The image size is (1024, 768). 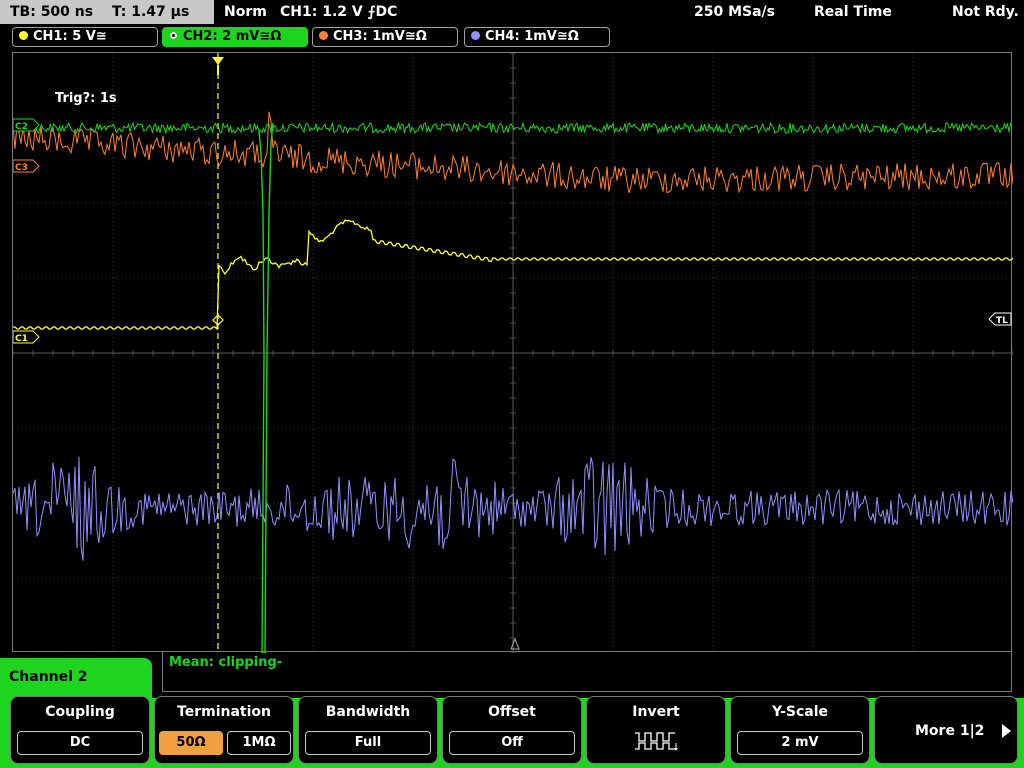 I want to click on y-scale-softkey: Y-Scale 2 mV, so click(x=800, y=730).